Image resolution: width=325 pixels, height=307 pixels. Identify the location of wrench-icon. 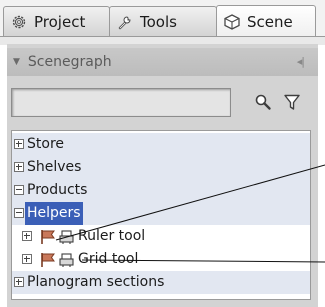
(125, 22).